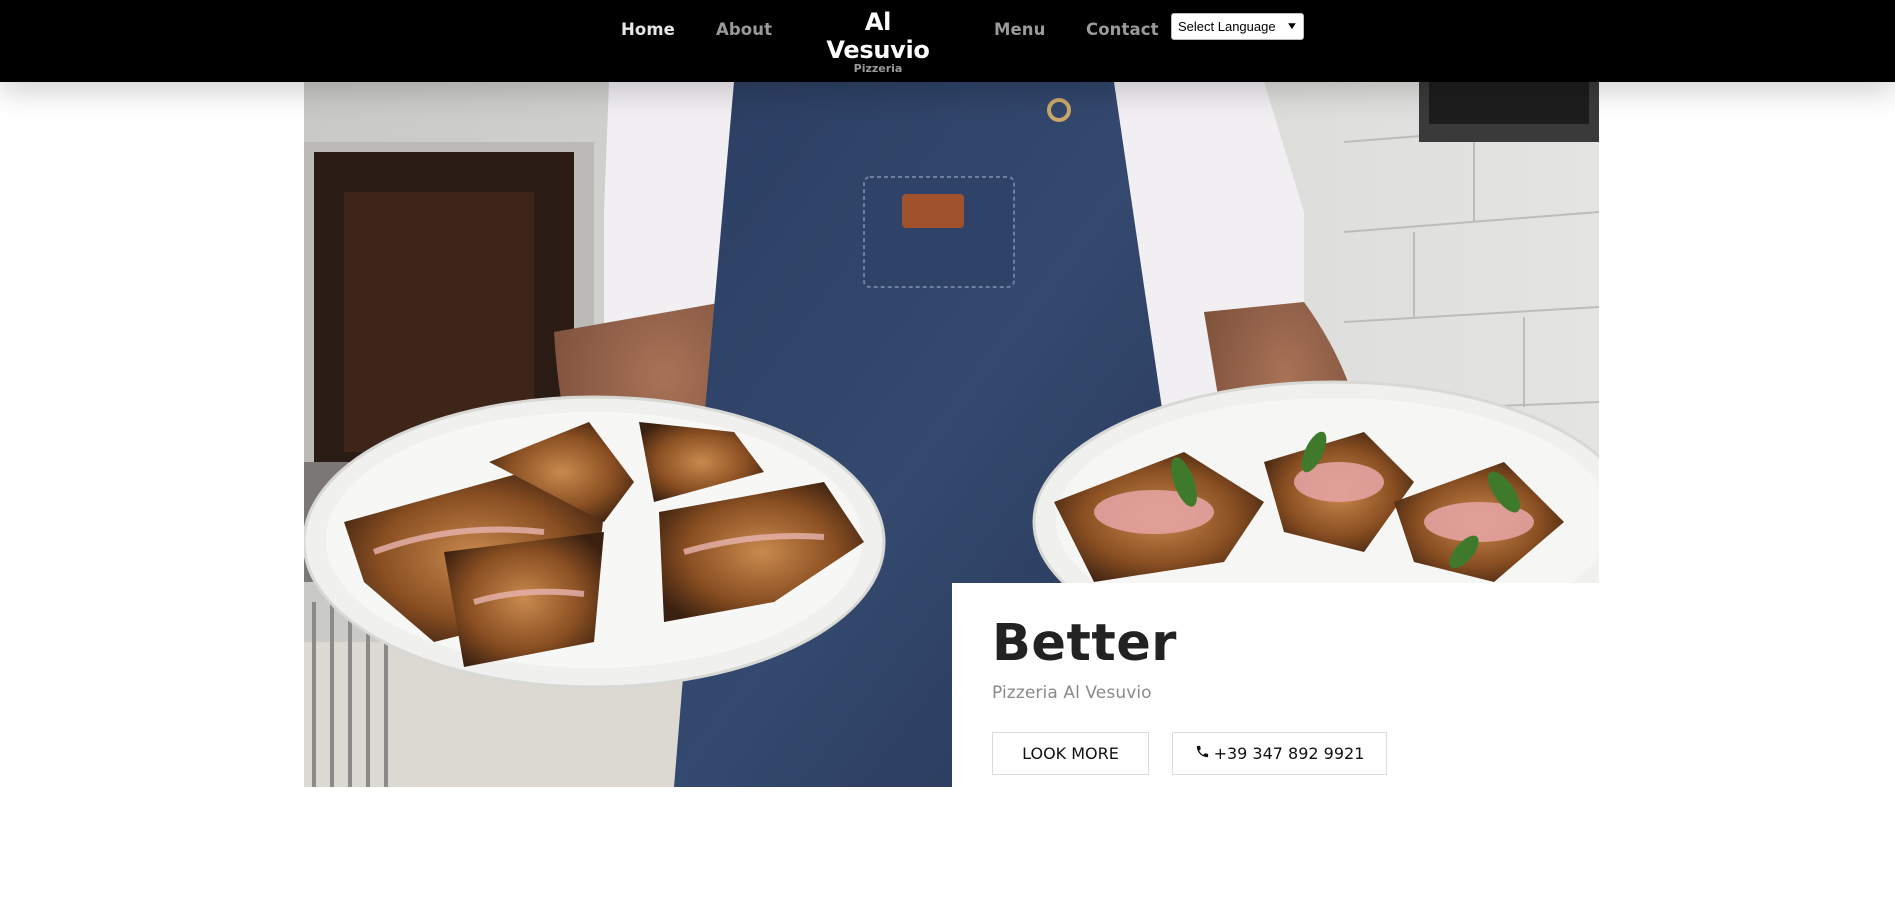 The height and width of the screenshot is (915, 1895). Describe the element at coordinates (744, 29) in the screenshot. I see `nav-about-link: About` at that location.